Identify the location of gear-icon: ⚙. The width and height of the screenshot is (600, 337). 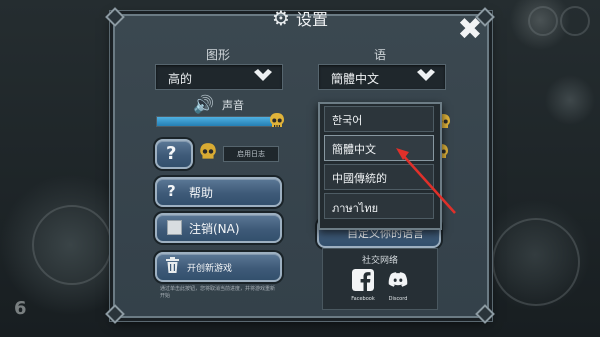
(281, 18).